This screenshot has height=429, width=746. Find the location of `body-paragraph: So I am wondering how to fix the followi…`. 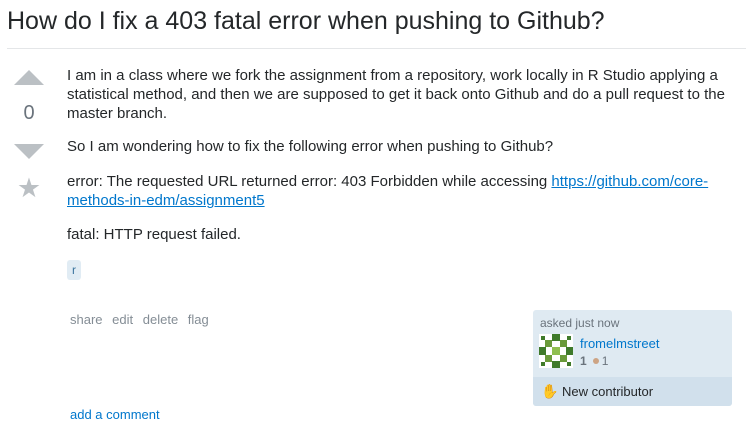

body-paragraph: So I am wondering how to fix the followi… is located at coordinates (310, 146).